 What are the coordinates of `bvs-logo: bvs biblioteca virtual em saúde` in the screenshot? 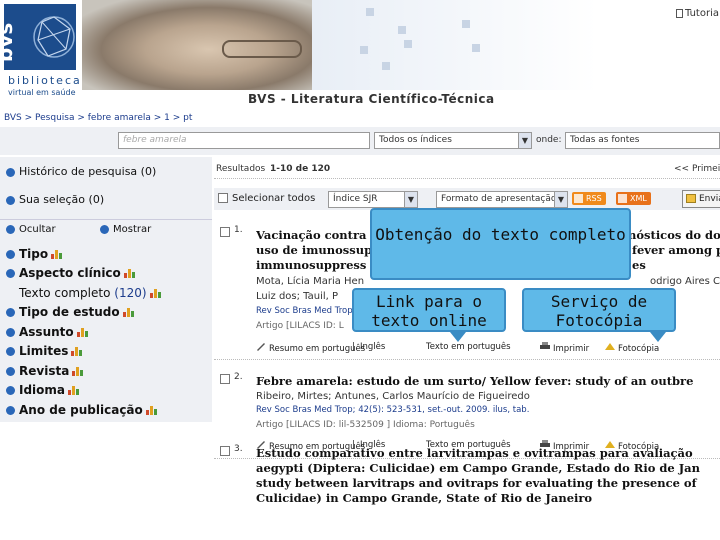 It's located at (42, 52).